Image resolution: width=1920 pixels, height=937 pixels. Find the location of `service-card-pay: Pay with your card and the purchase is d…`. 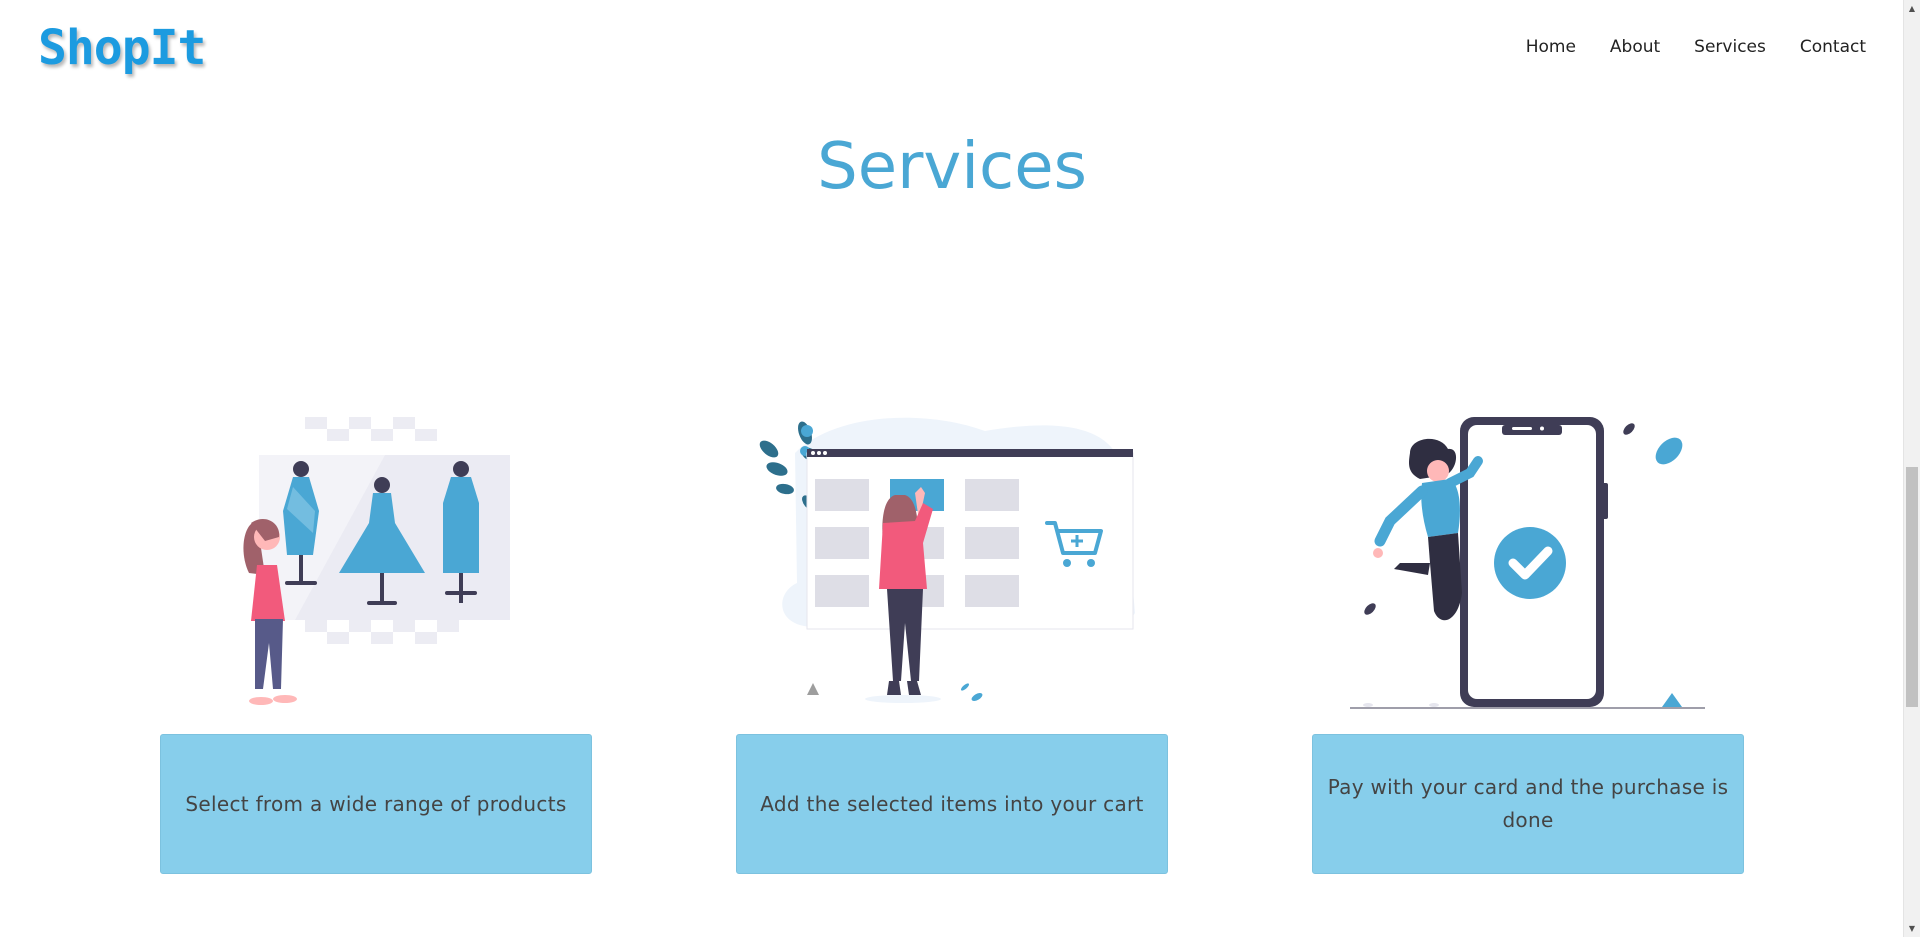

service-card-pay: Pay with your card and the purchase is d… is located at coordinates (1528, 804).